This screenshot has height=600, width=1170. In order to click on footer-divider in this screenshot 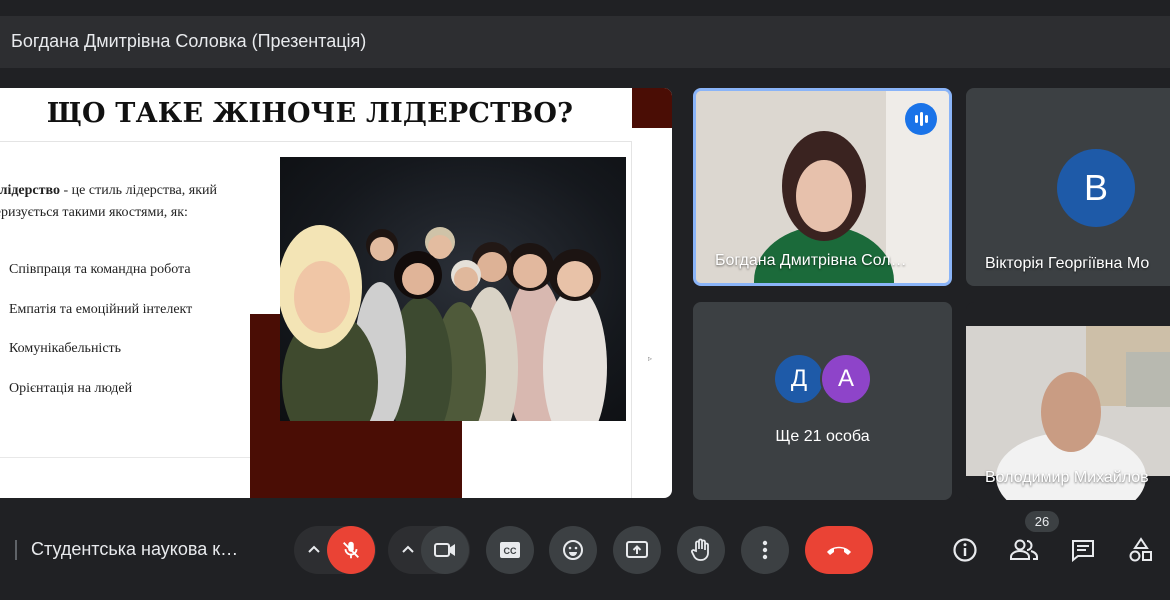, I will do `click(16, 550)`.